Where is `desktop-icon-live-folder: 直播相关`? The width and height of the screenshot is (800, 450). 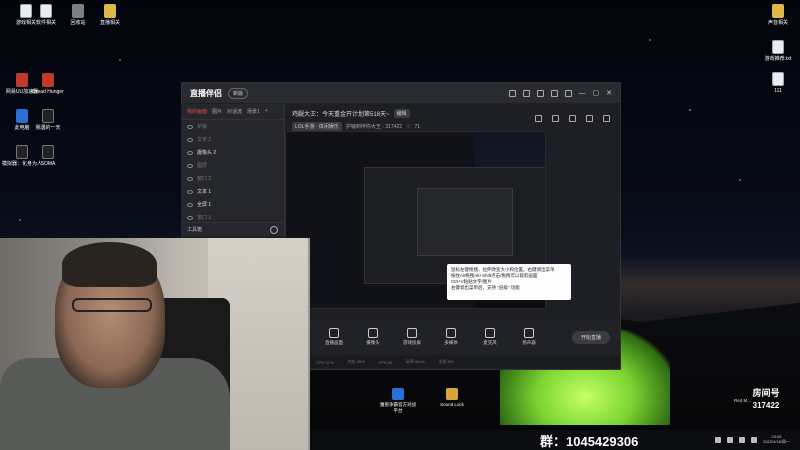
desktop-icon-live-folder: 直播相关 is located at coordinates (110, 15).